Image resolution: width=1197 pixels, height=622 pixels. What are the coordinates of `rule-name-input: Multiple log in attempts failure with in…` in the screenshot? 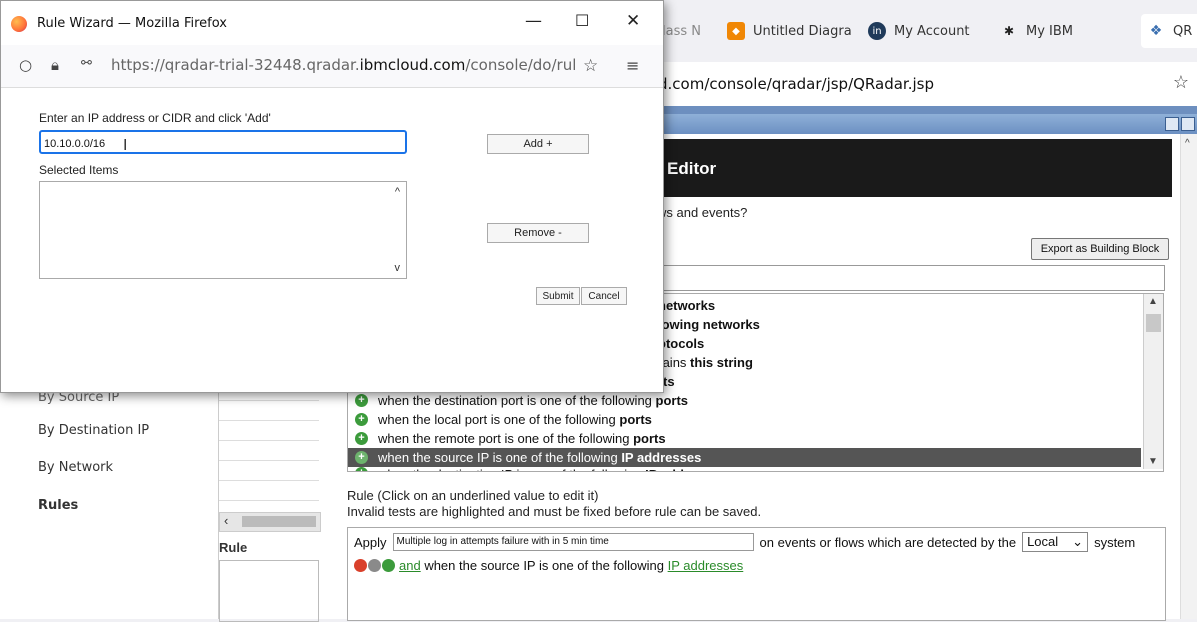 It's located at (573, 542).